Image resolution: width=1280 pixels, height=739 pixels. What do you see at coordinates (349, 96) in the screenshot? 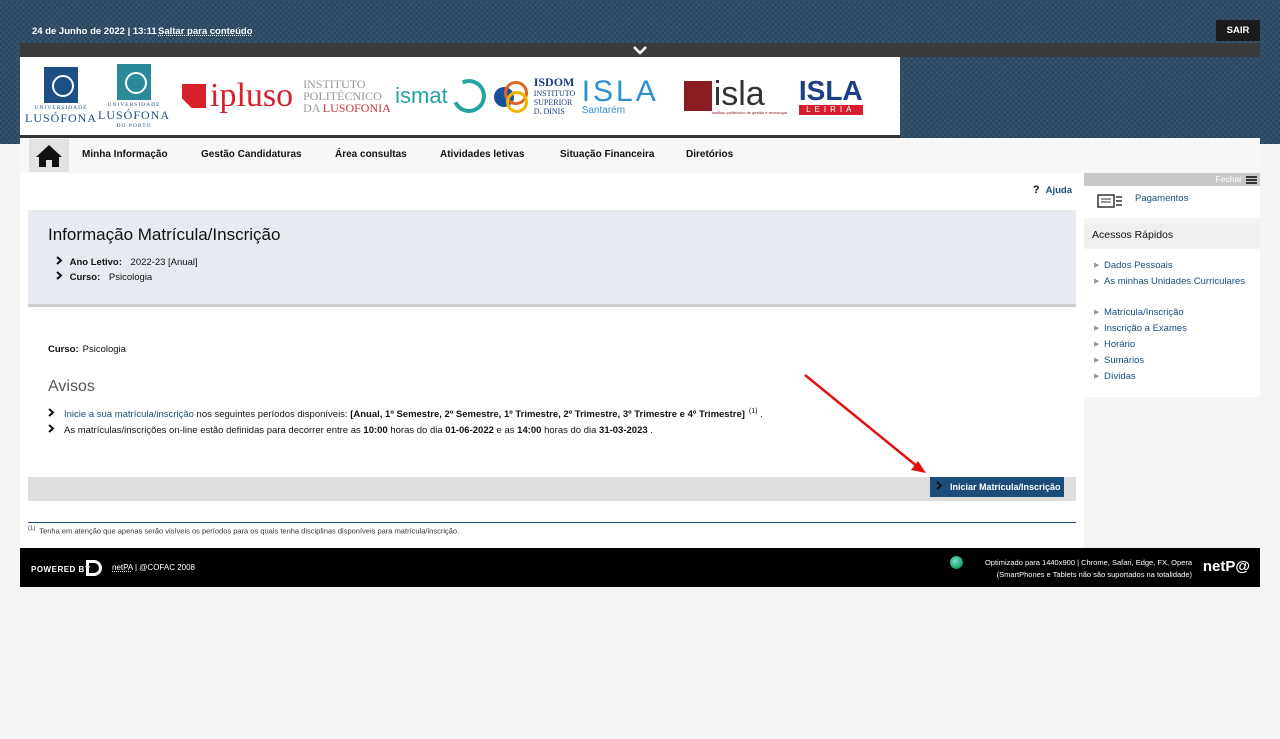
I see `logo-instituto-politecnico-lusofonia: INSTITUTO POLITÉCNICO DA LUSOFONIA` at bounding box center [349, 96].